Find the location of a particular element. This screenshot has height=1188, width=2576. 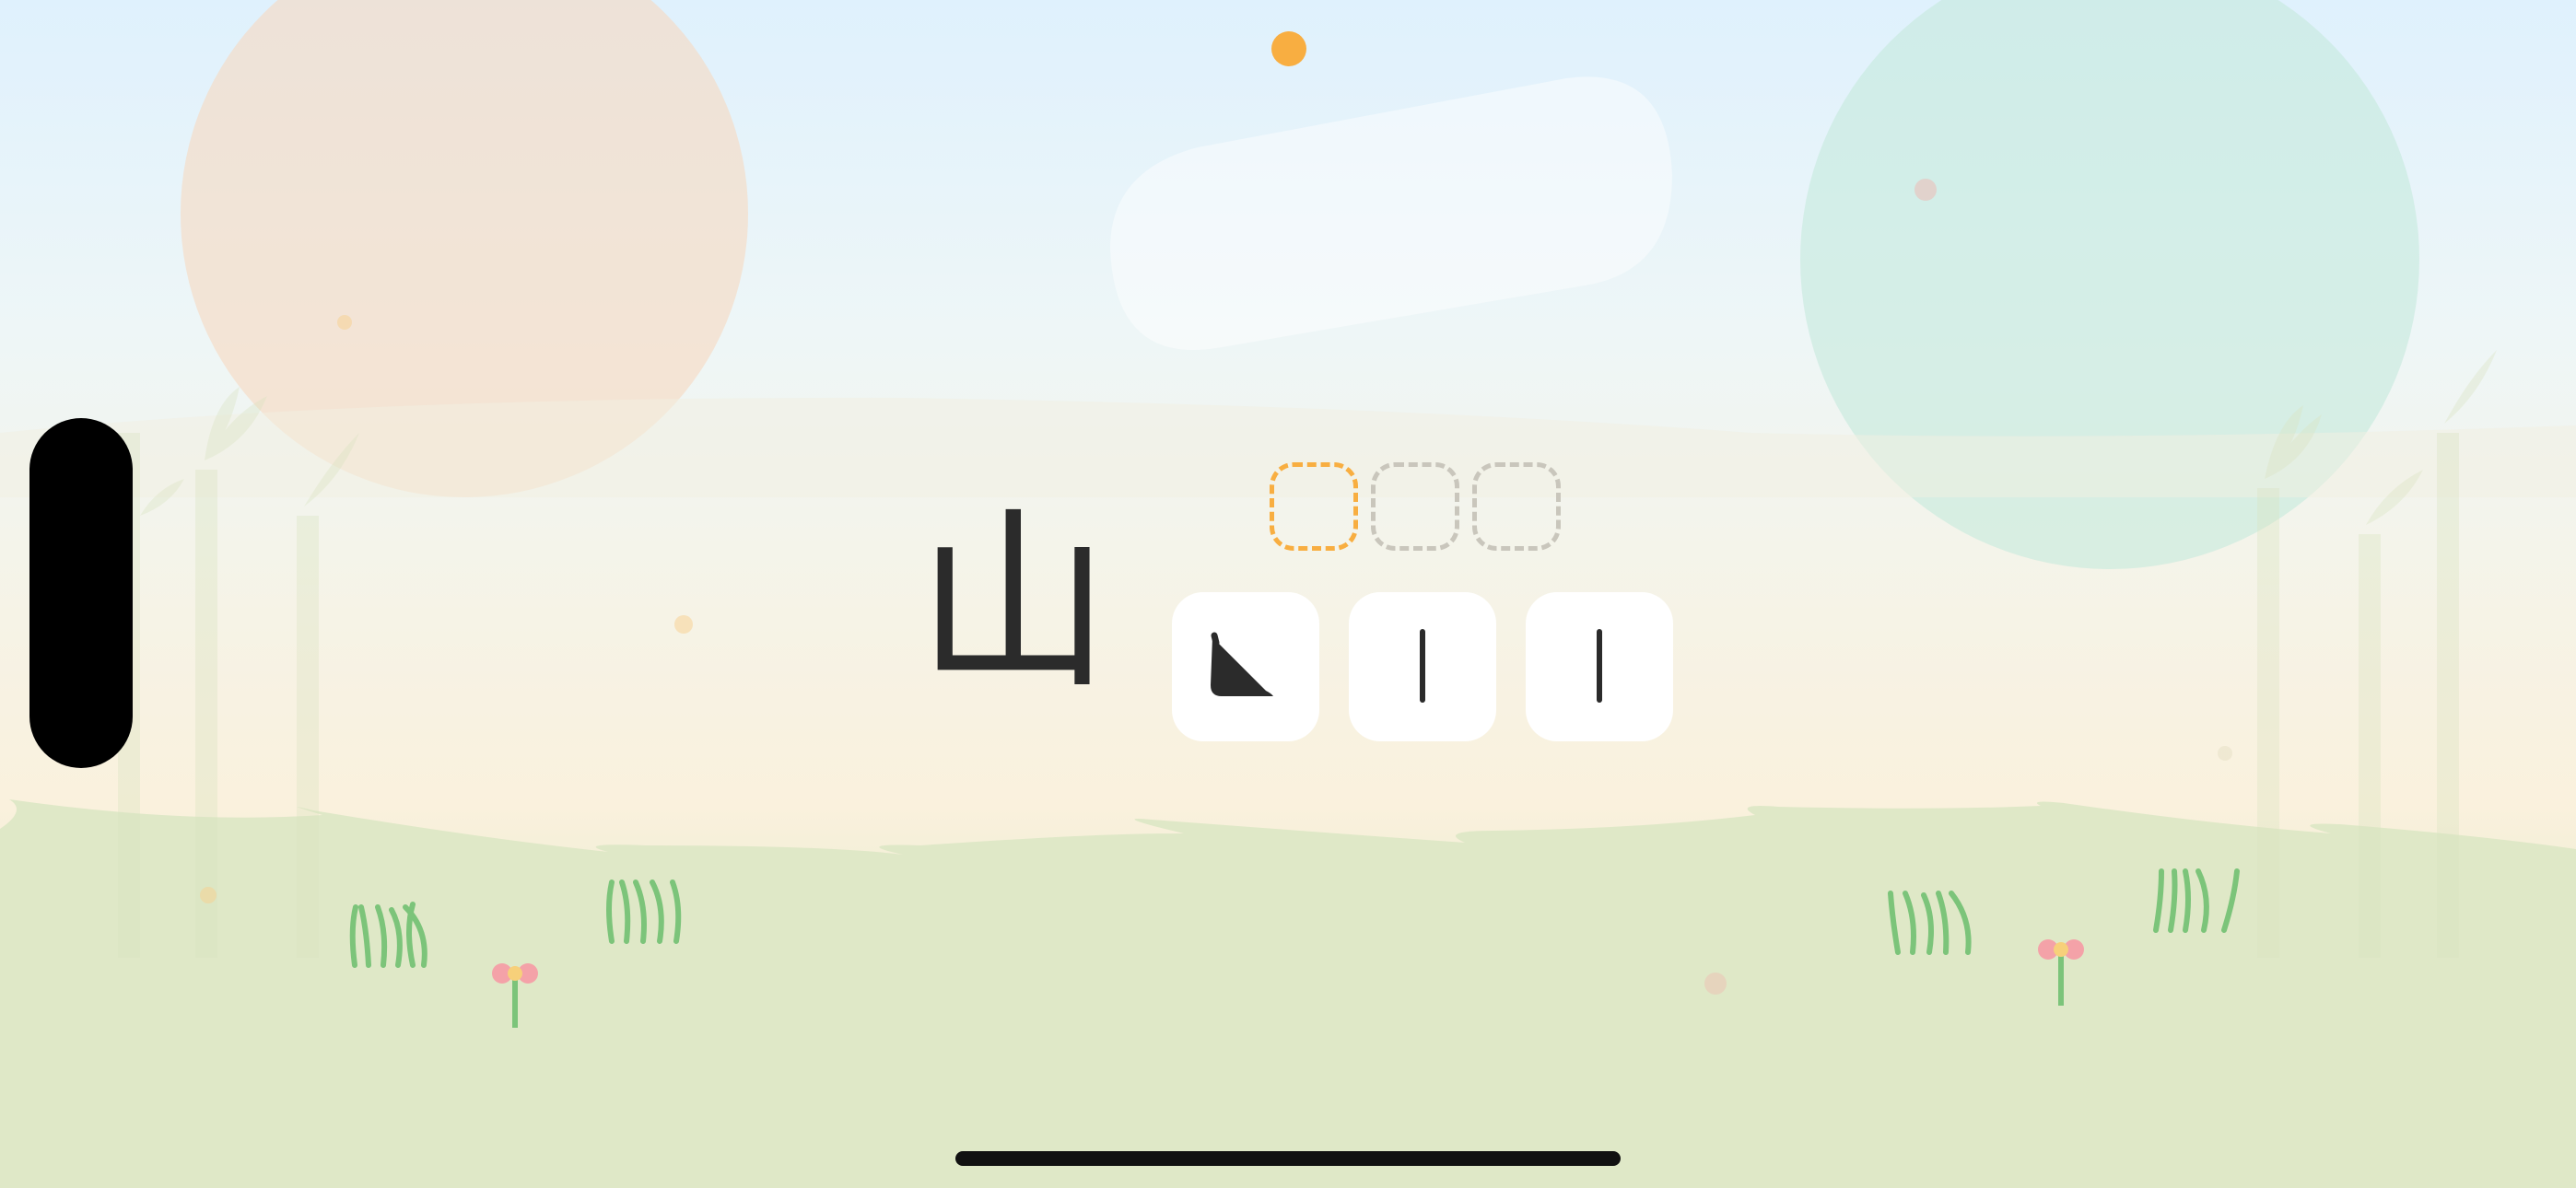

camera-cutout is located at coordinates (81, 593).